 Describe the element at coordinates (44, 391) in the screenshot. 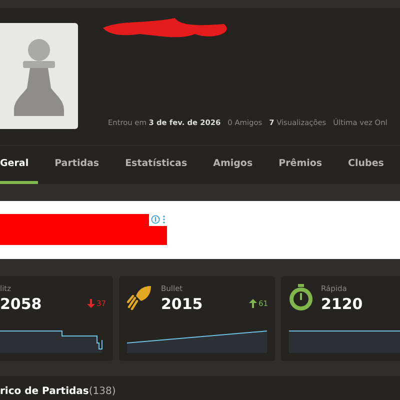

I see `section-title: rico de Partidas` at that location.